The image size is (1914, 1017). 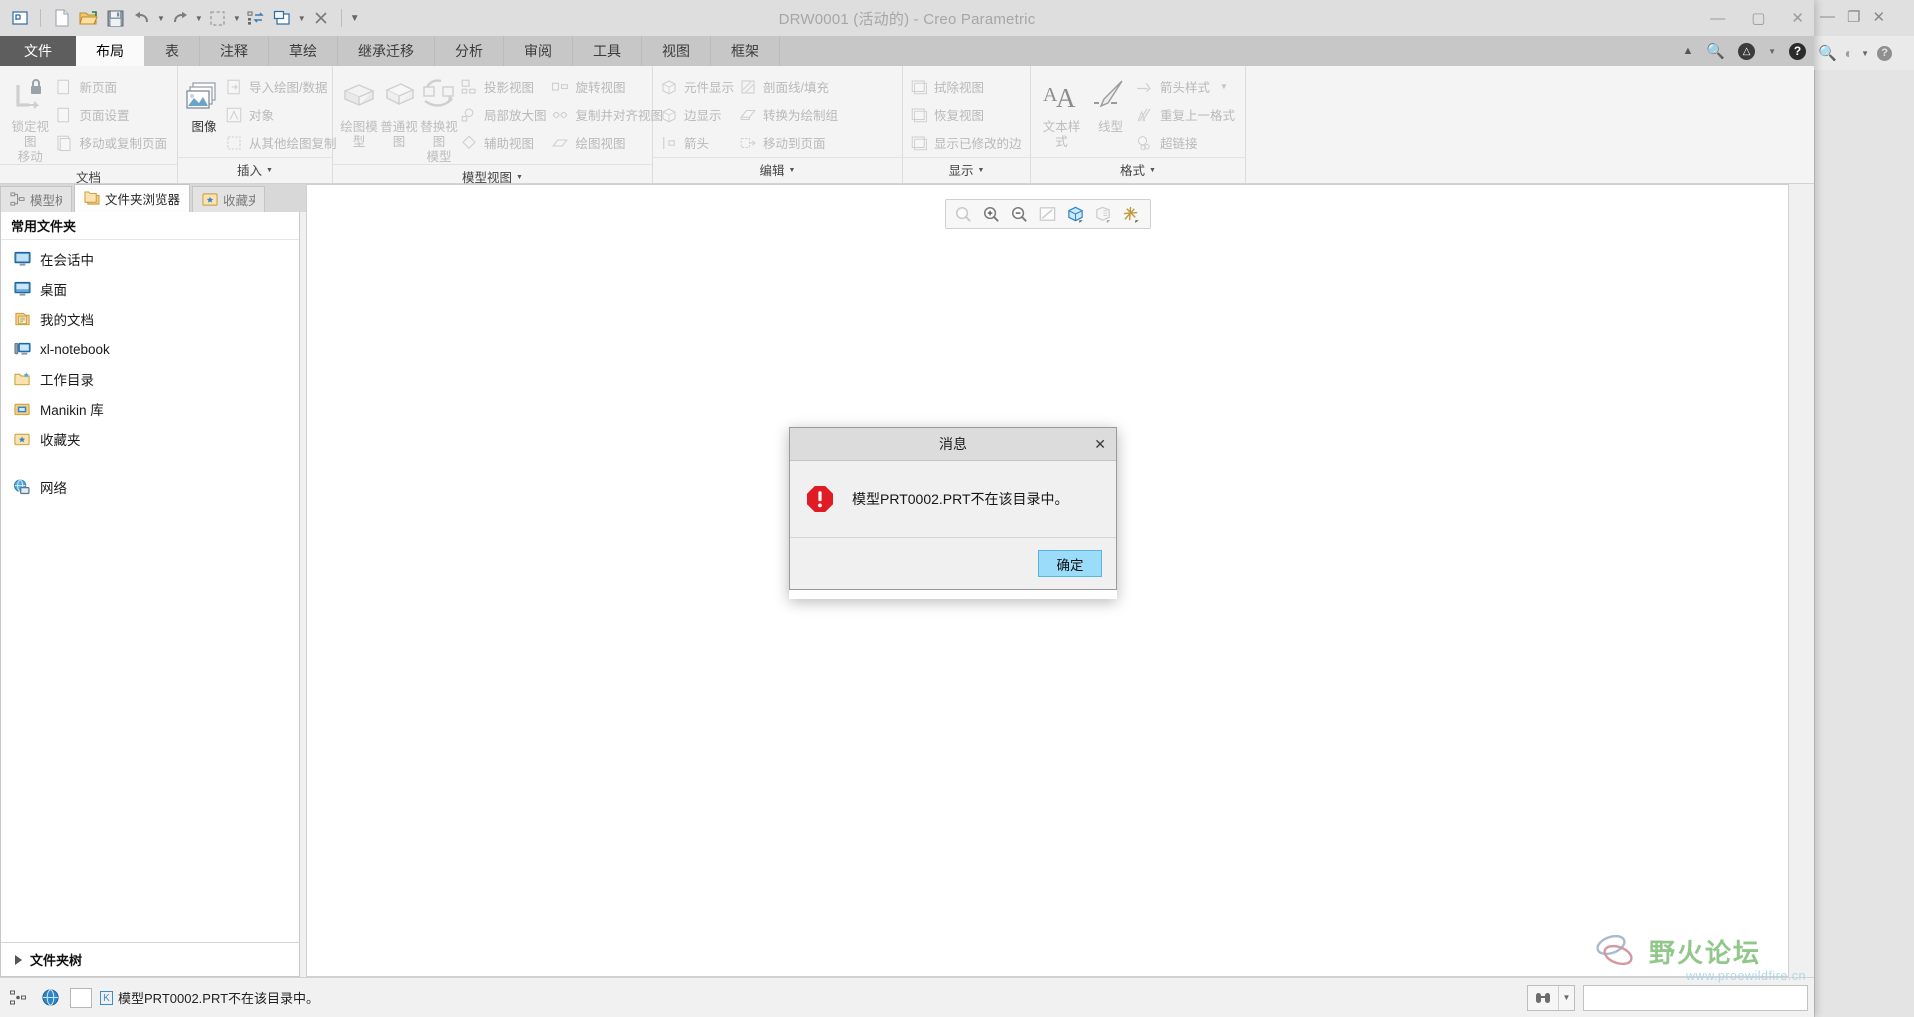 I want to click on erase-view-button: 拭除视图, so click(x=967, y=86).